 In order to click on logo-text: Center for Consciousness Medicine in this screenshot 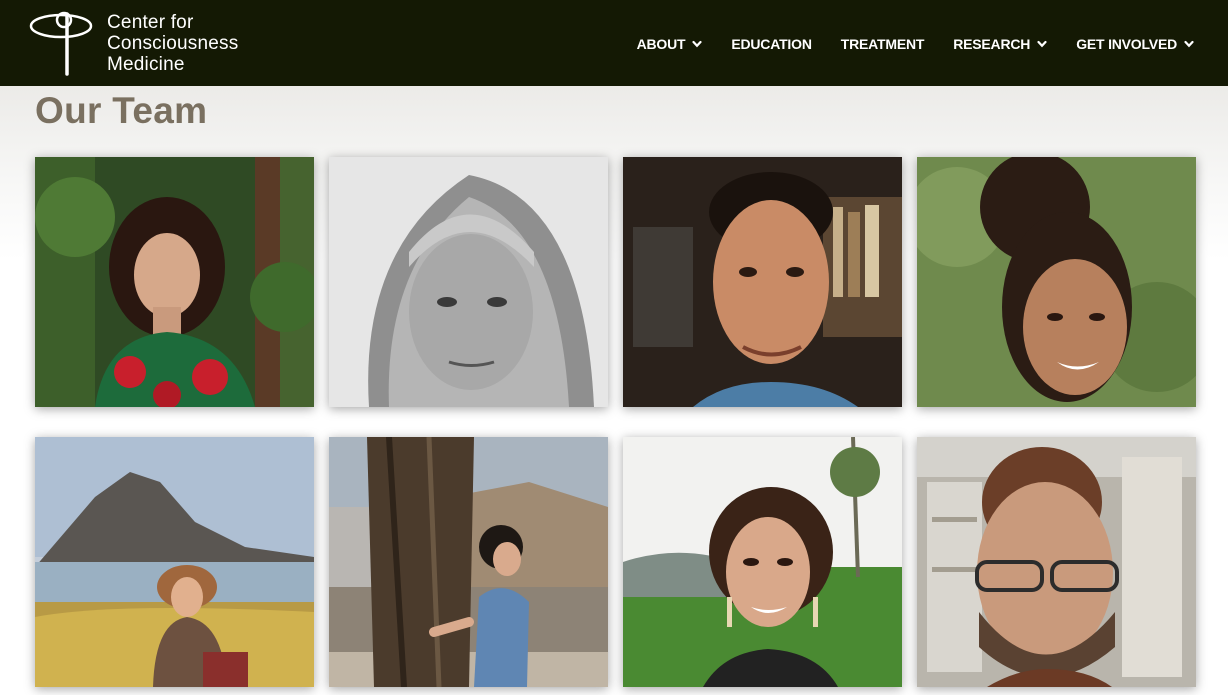, I will do `click(172, 43)`.